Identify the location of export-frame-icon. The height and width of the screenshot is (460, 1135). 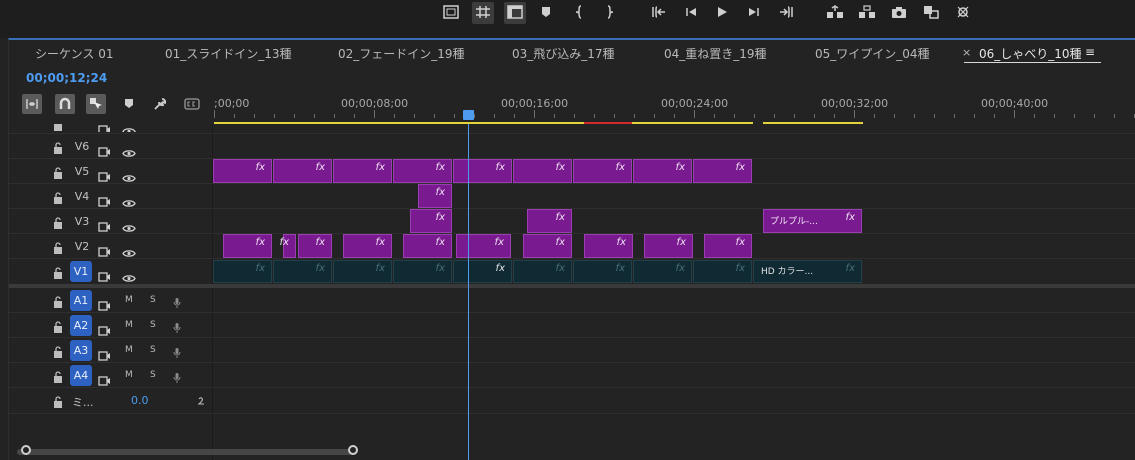
(899, 13).